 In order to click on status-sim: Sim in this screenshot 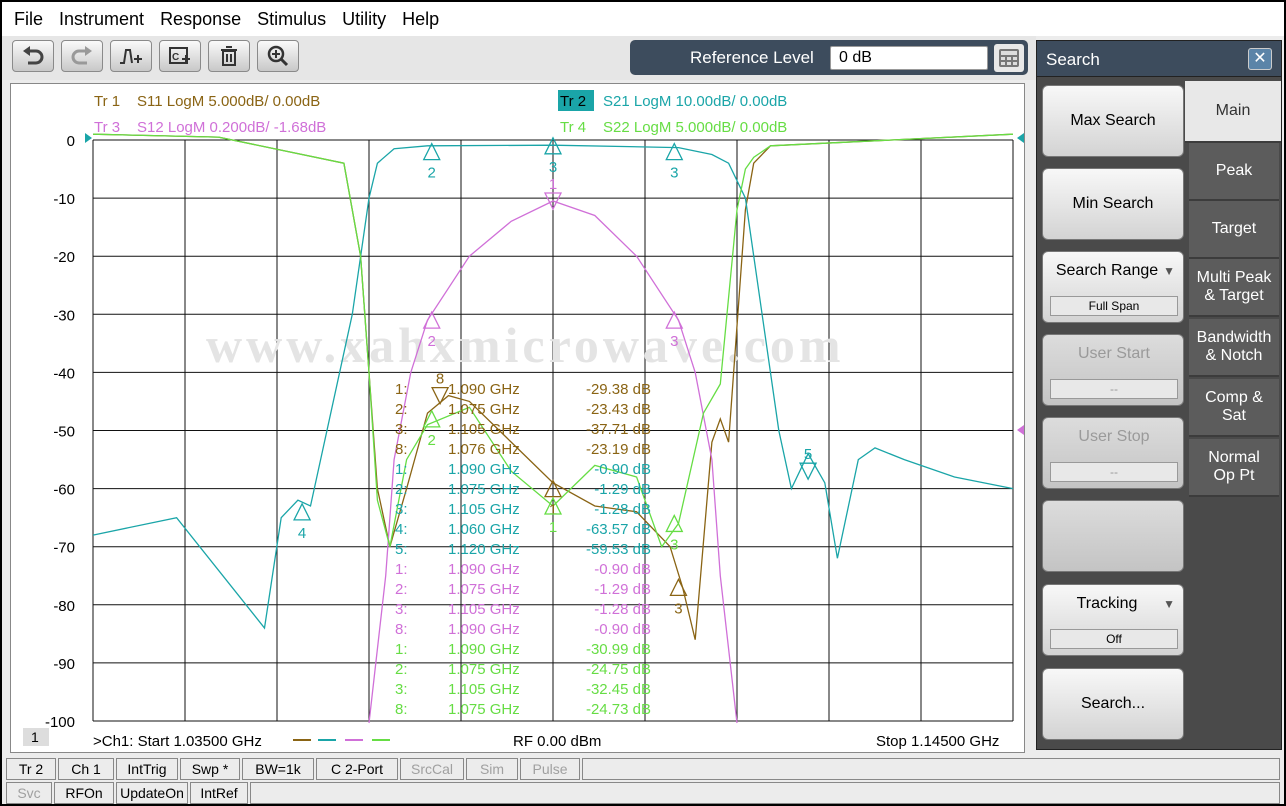, I will do `click(492, 769)`.